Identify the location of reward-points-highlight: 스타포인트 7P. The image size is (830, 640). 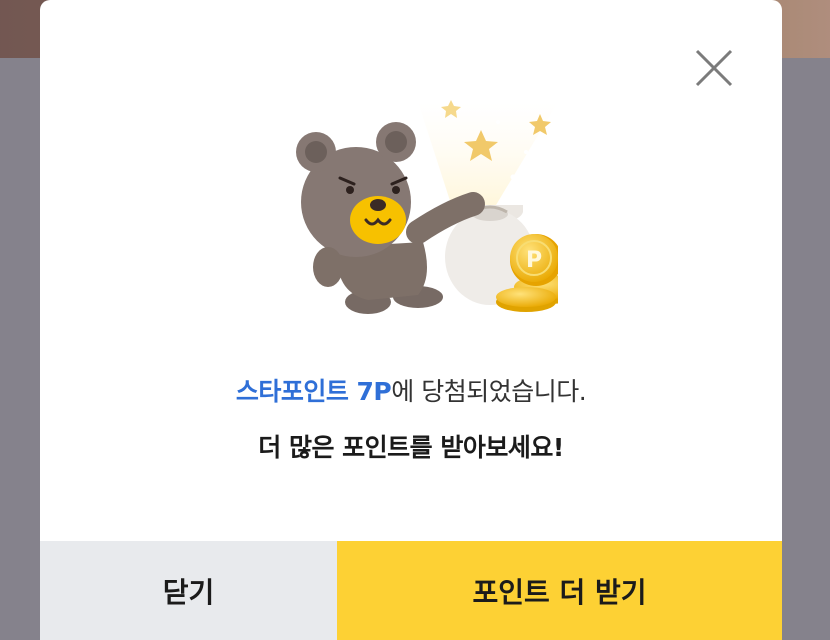
(313, 391).